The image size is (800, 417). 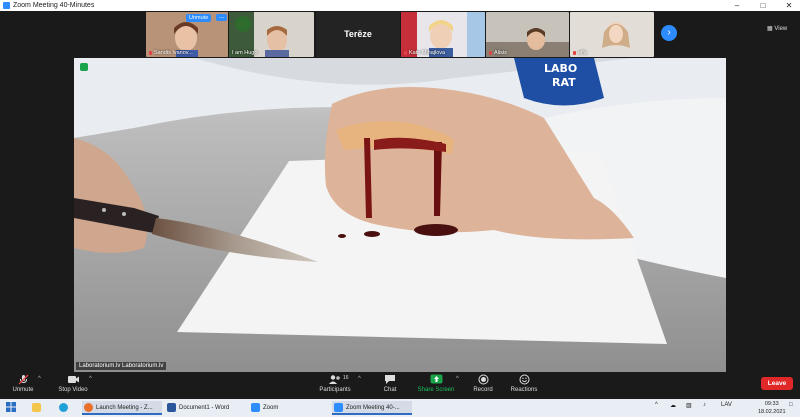 I want to click on muted-microphone-icon, so click(x=23, y=379).